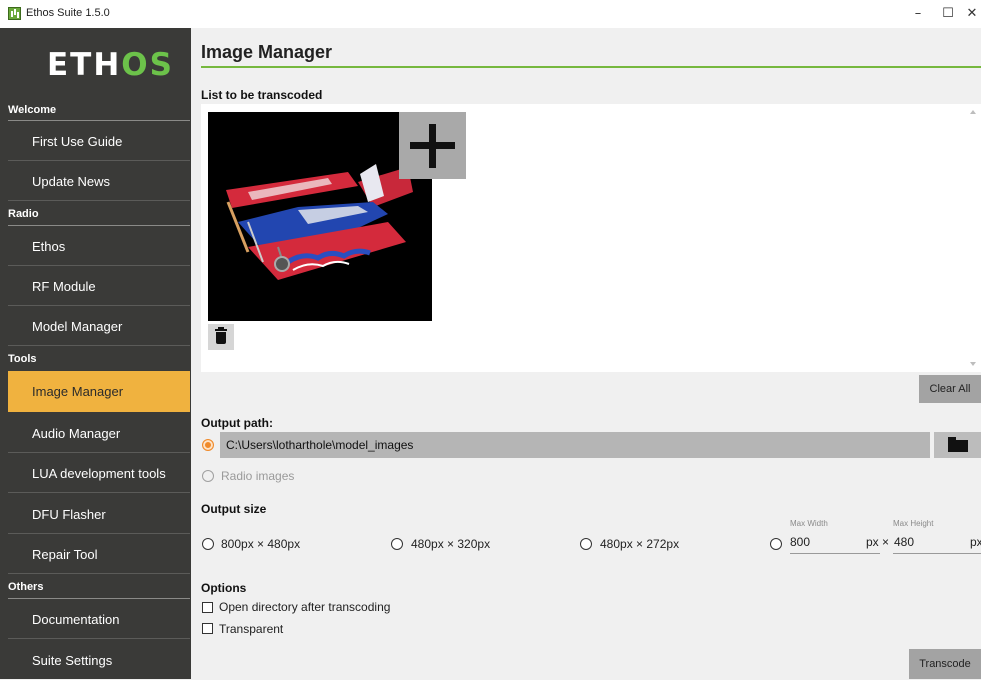 The image size is (981, 680). I want to click on sidebar-item-rf-module: RF Module, so click(99, 286).